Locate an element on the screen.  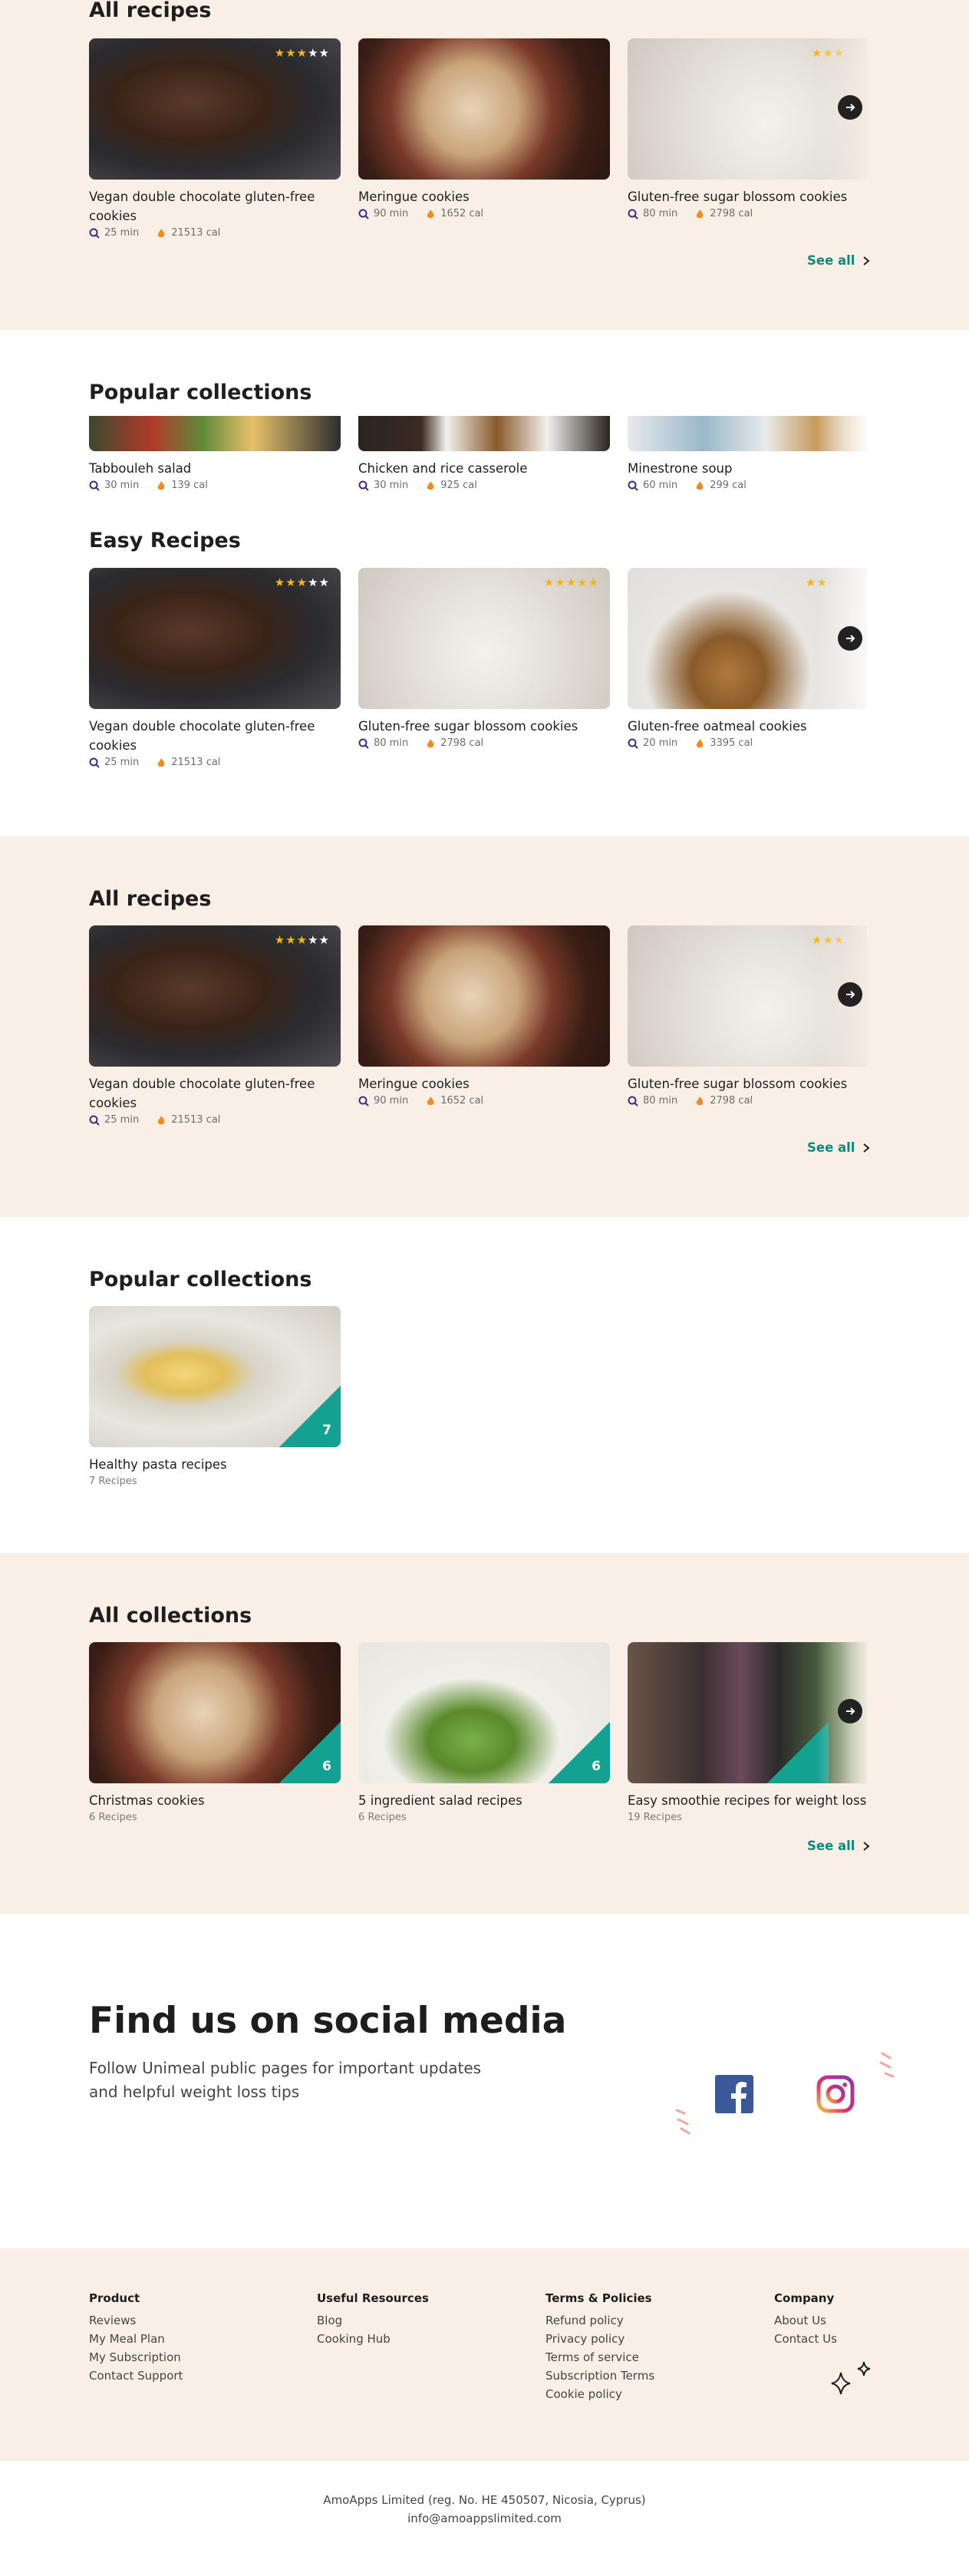
collection-title: Easy smoothie recipes for weight loss is located at coordinates (747, 1800).